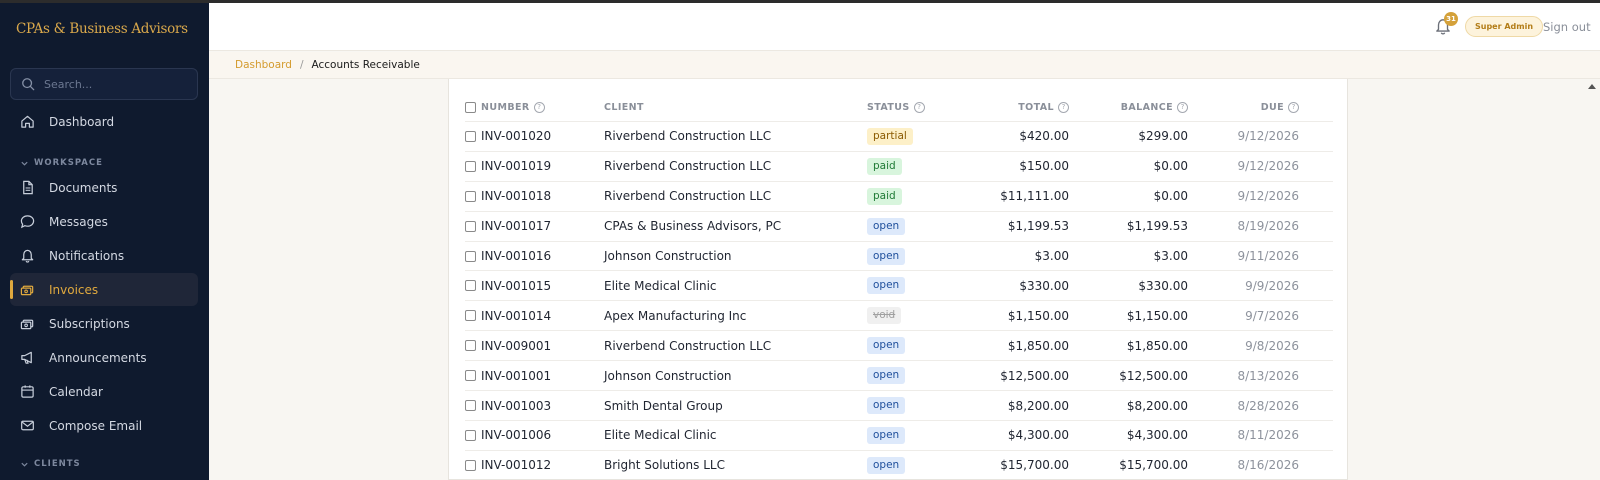 The image size is (1600, 480). I want to click on due-date: 8/28/2026, so click(1268, 405).